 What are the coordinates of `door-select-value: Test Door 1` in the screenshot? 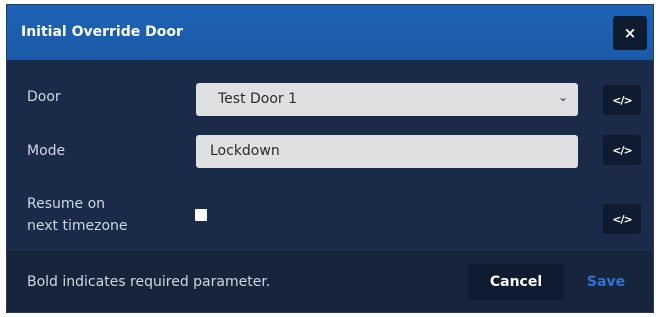 It's located at (258, 99).